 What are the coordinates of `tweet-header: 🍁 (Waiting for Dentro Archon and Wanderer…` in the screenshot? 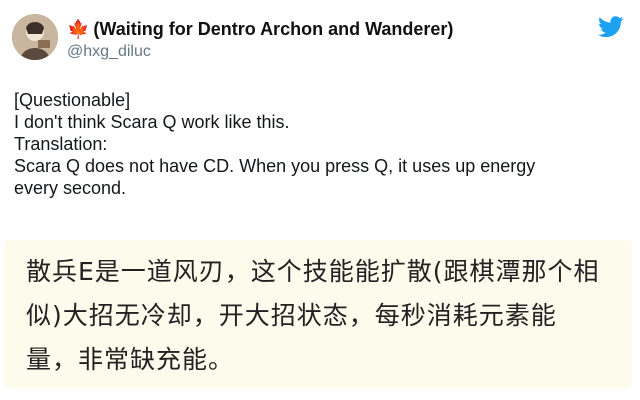 It's located at (320, 40).